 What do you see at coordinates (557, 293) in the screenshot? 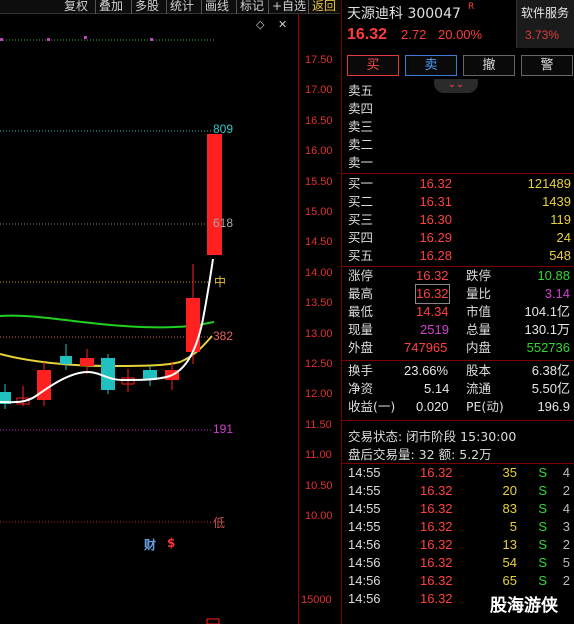
I see `vol-ratio-value: 3.14` at bounding box center [557, 293].